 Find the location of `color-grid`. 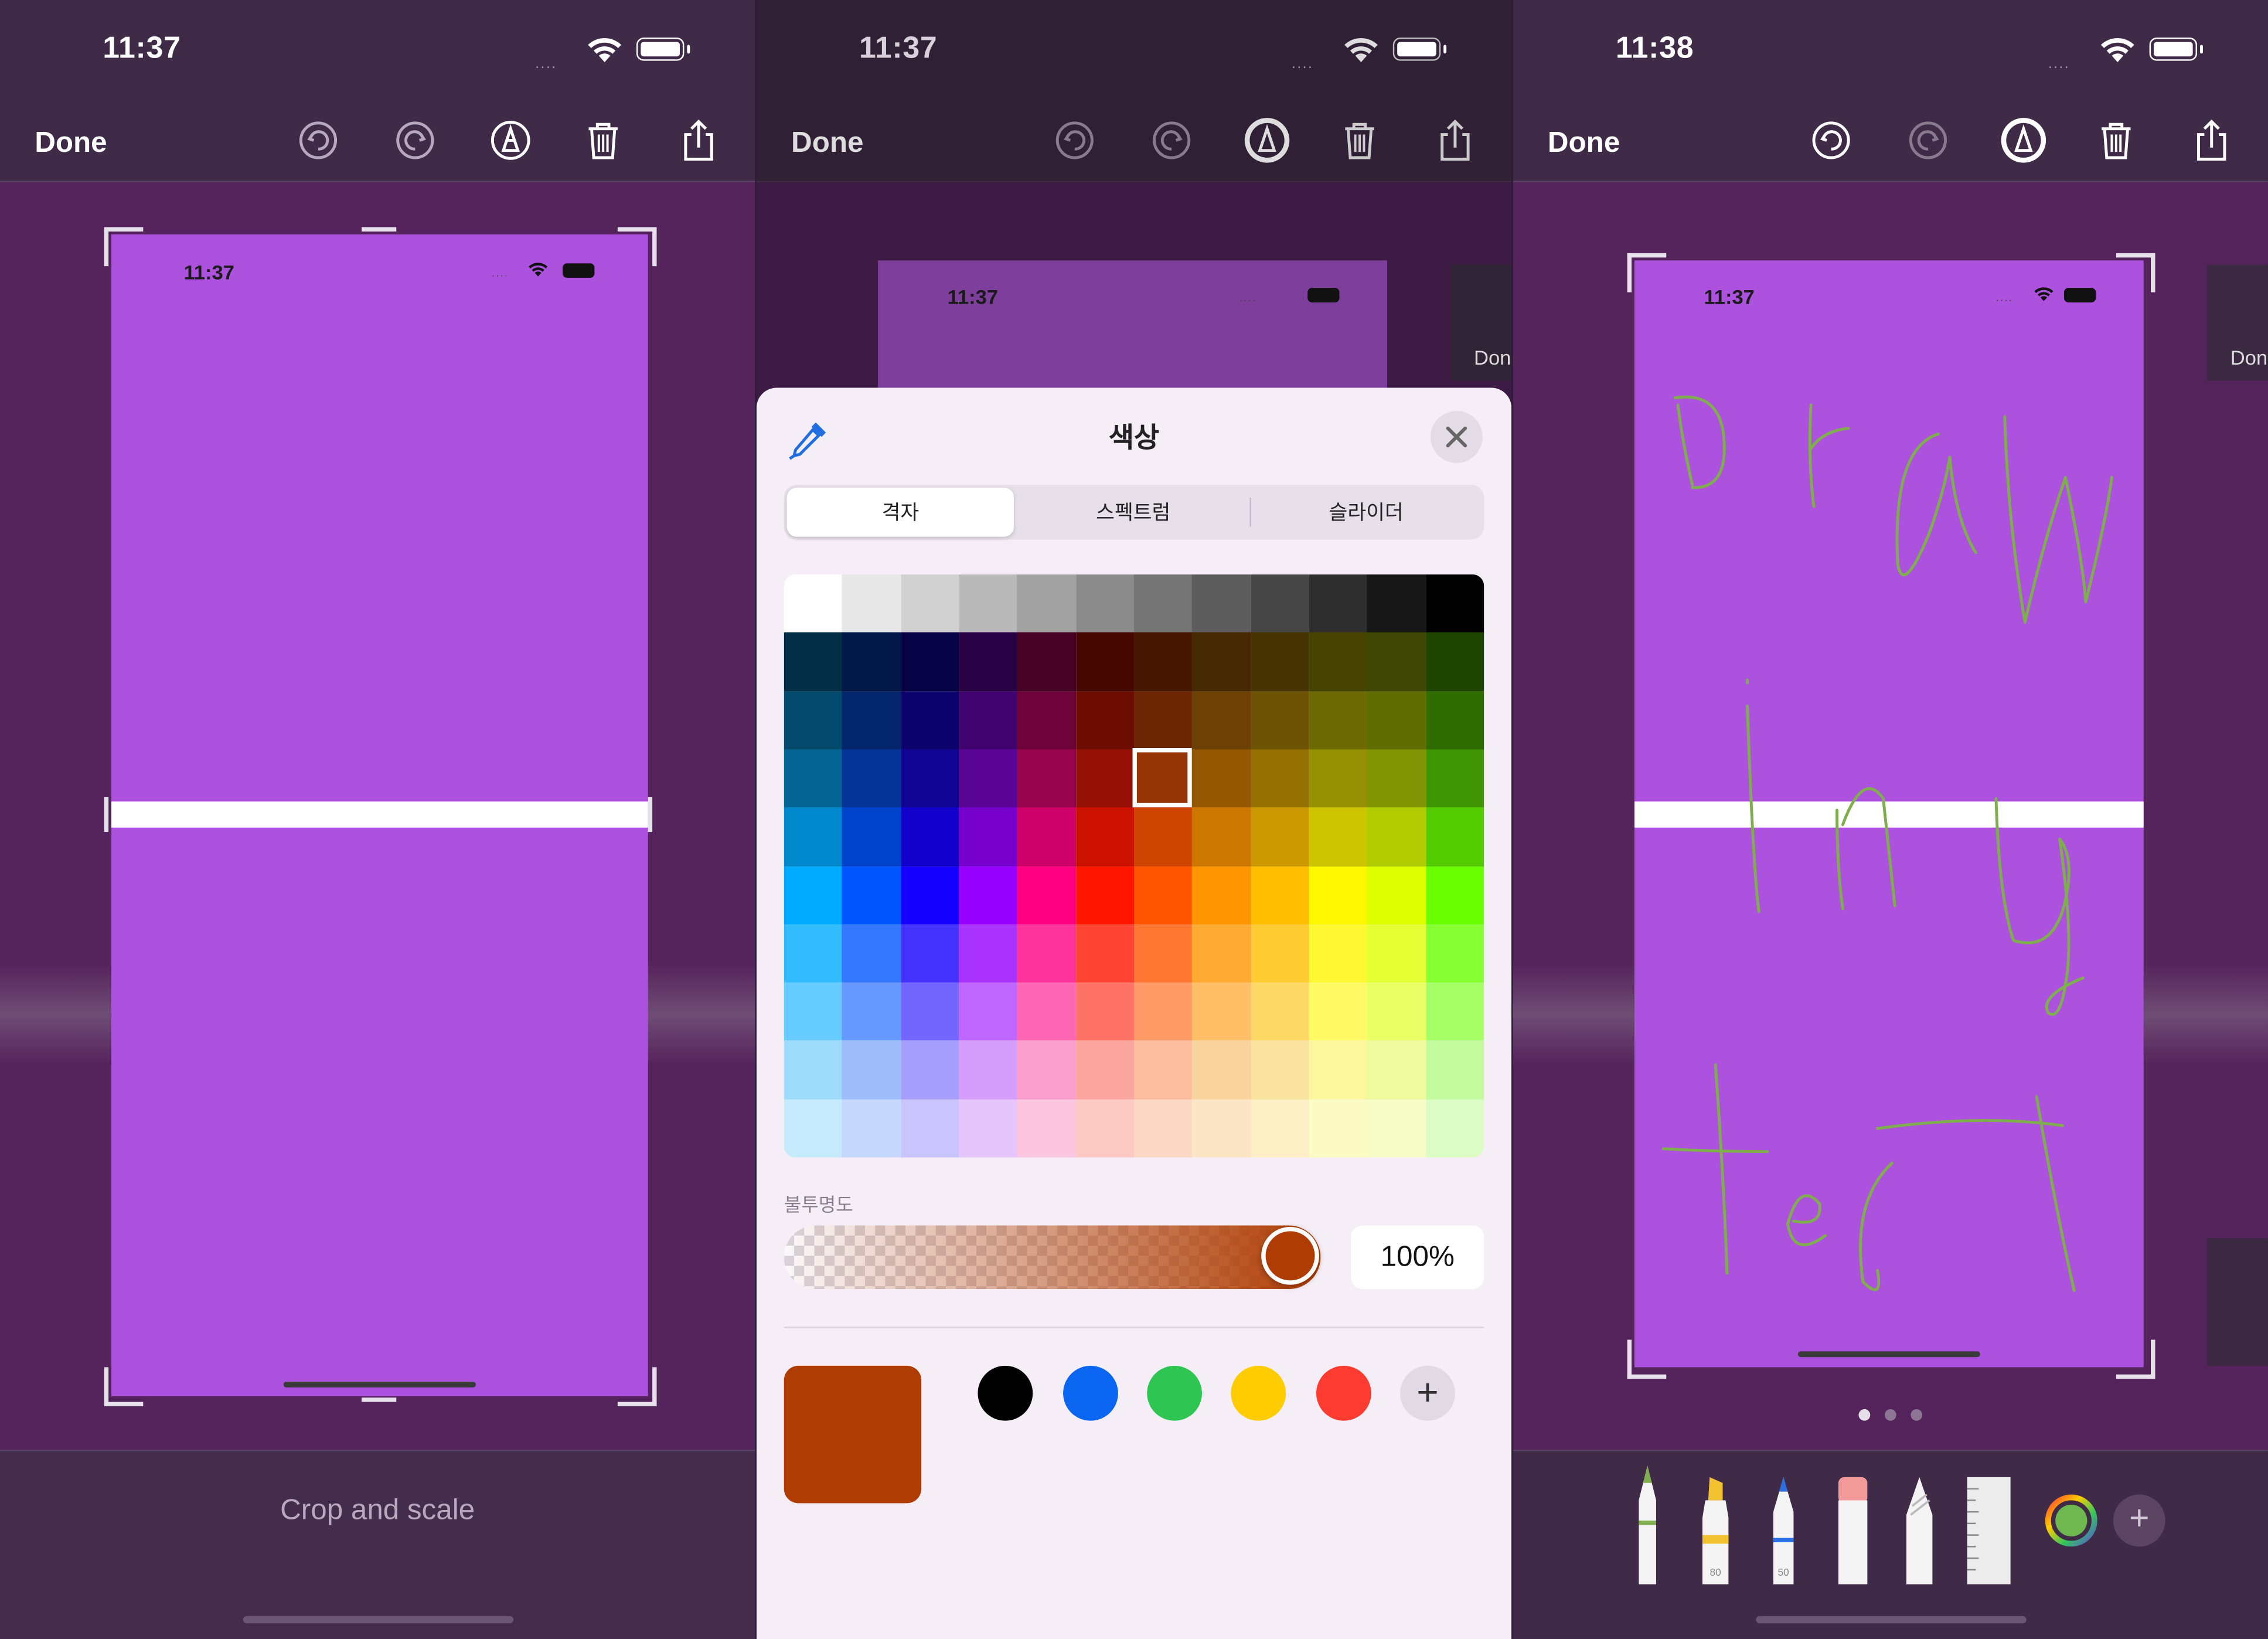

color-grid is located at coordinates (1134, 866).